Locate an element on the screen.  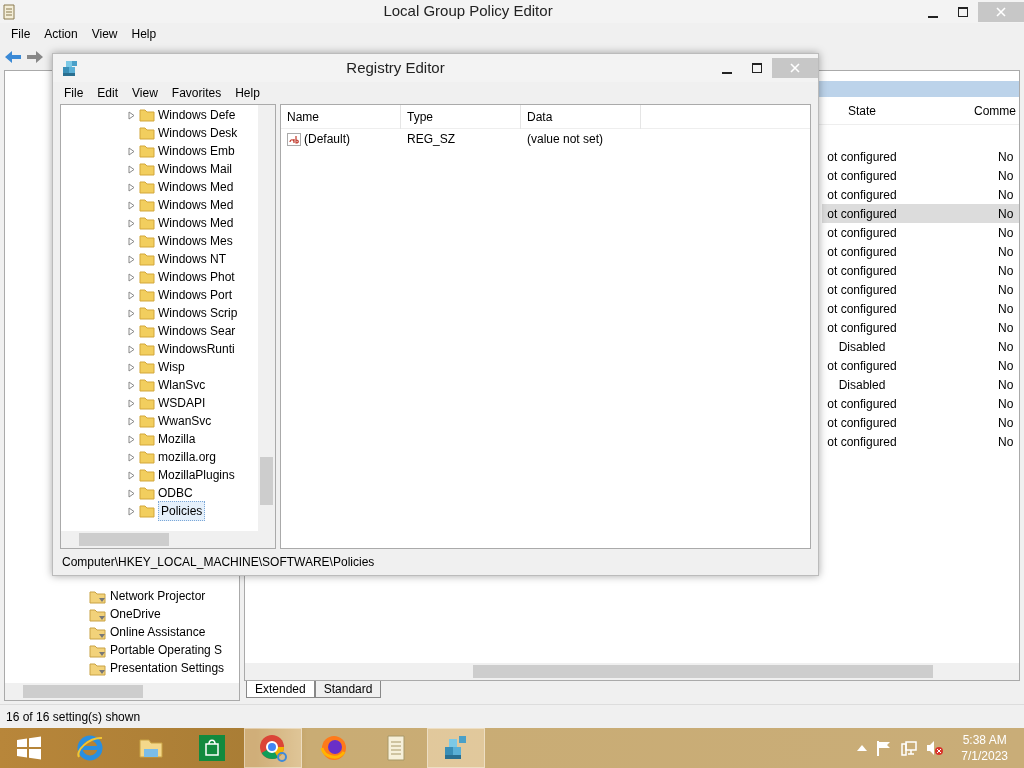
table-cell-text: (Default) is located at coordinates (327, 139).